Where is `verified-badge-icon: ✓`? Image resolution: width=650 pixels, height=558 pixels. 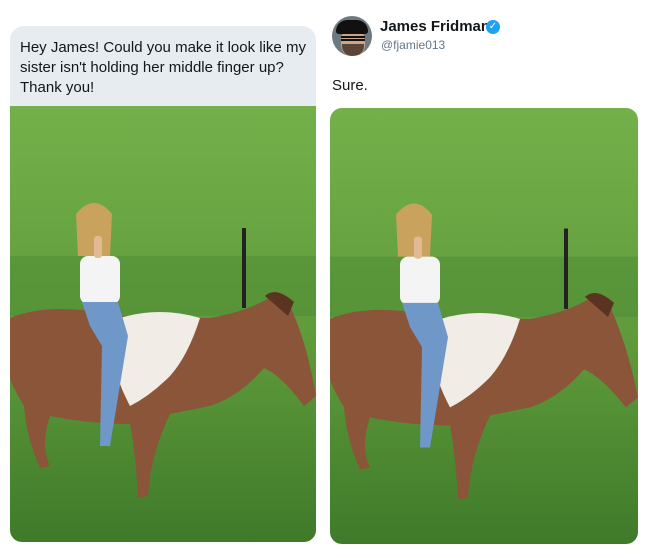
verified-badge-icon: ✓ is located at coordinates (493, 27).